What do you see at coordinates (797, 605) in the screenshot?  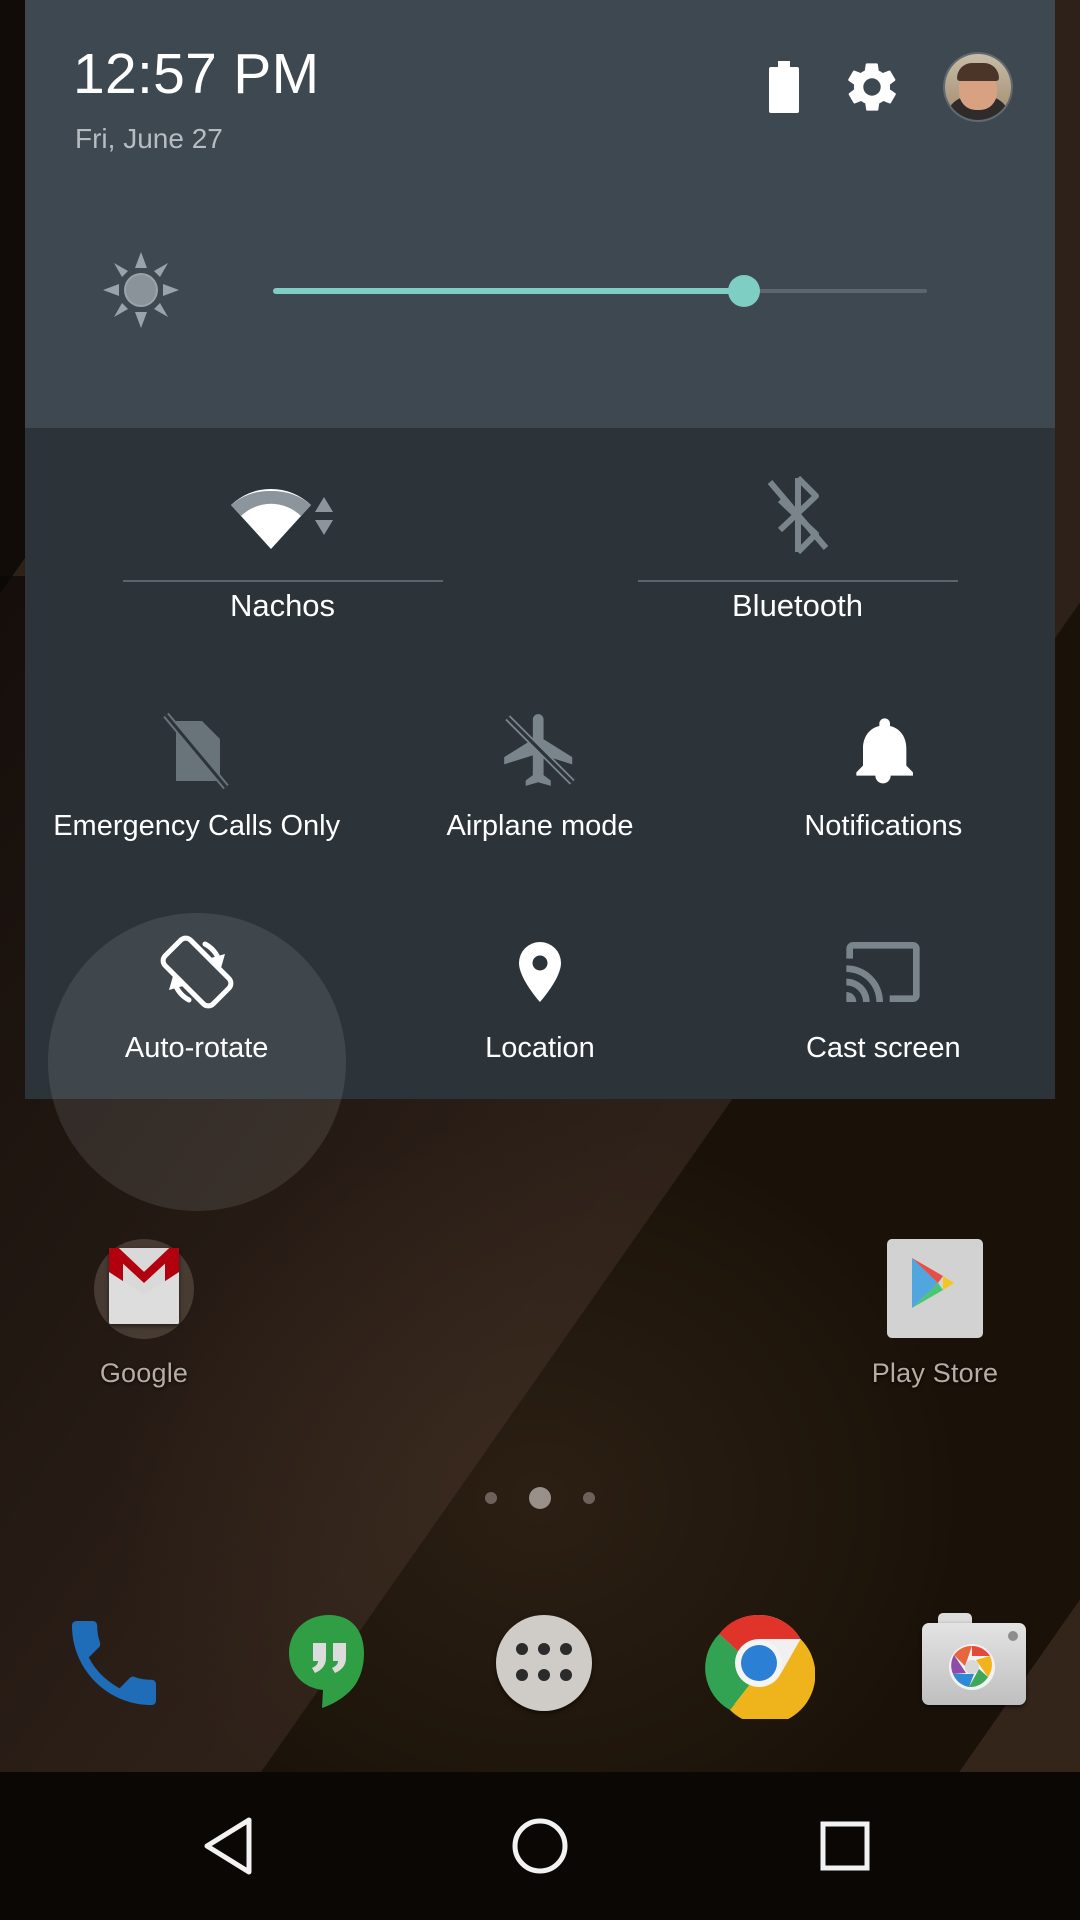 I see `tile-label-bluetooth: Bluetooth` at bounding box center [797, 605].